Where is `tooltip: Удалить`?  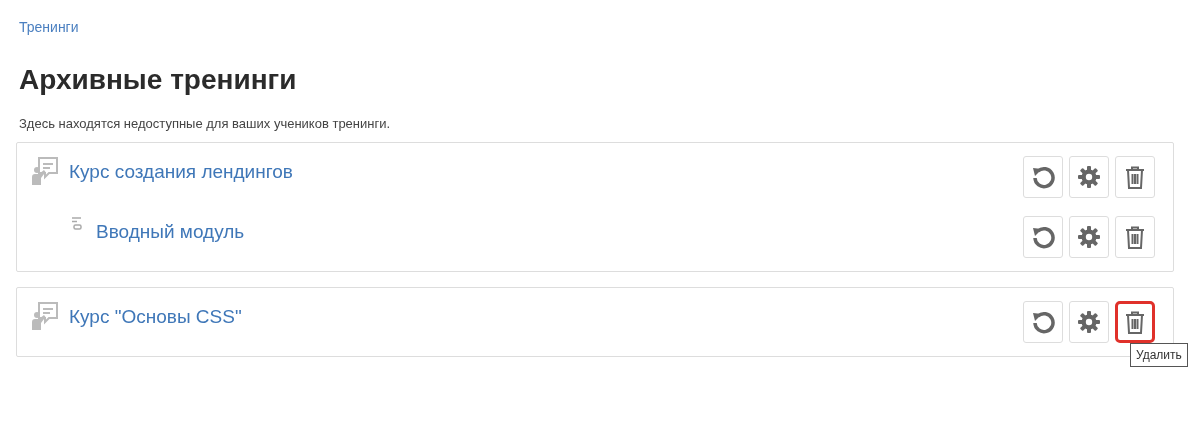
tooltip: Удалить is located at coordinates (1159, 355).